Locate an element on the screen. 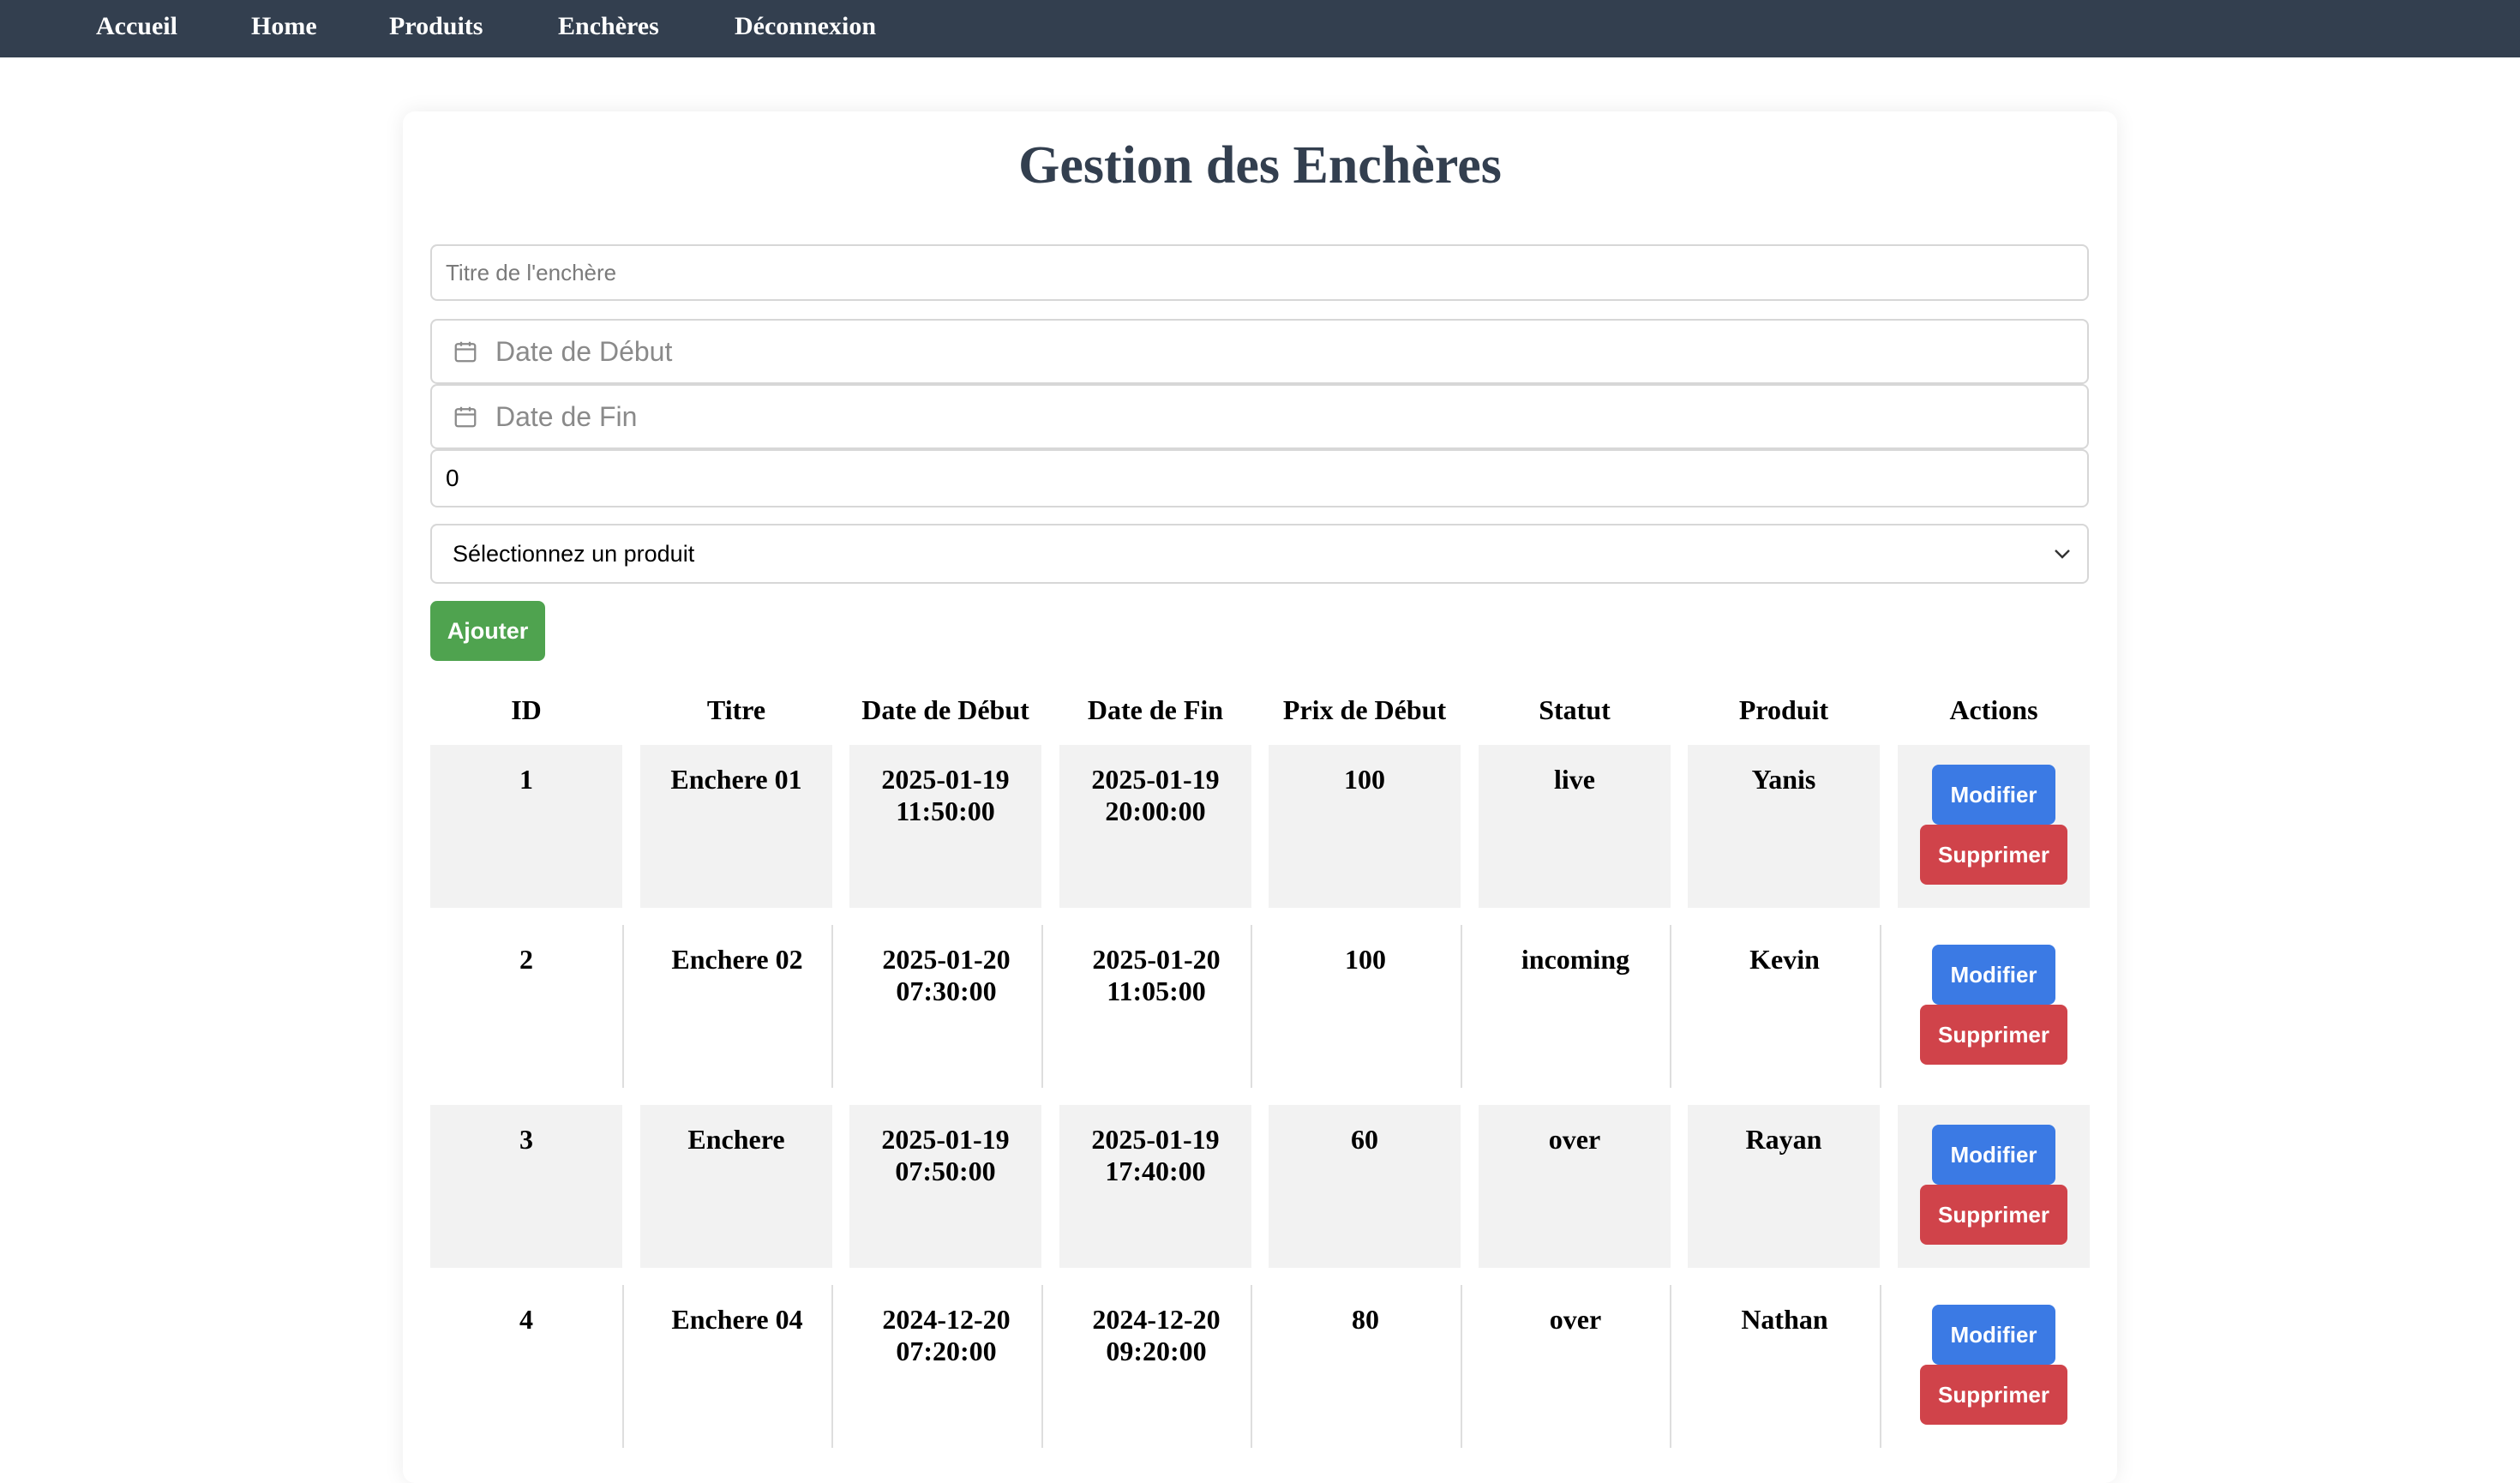 This screenshot has height=1483, width=2520. table-header-actions: Actions is located at coordinates (1993, 709).